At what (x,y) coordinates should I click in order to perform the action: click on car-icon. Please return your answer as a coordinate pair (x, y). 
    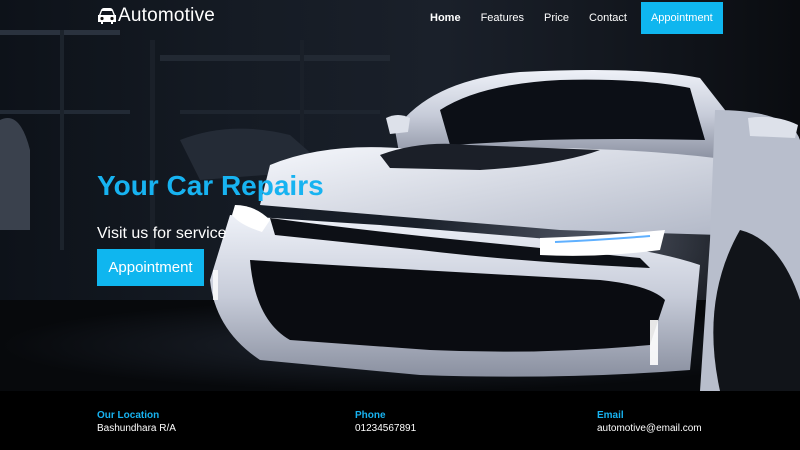
    Looking at the image, I should click on (107, 16).